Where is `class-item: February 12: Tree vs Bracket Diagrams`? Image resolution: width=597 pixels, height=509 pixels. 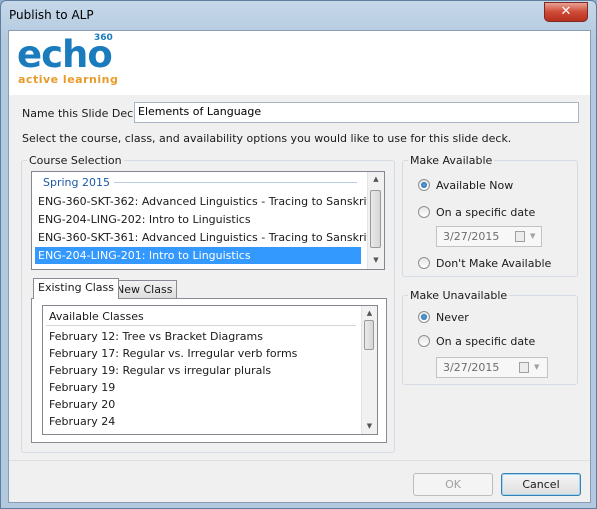 class-item: February 12: Tree vs Bracket Diagrams is located at coordinates (201, 336).